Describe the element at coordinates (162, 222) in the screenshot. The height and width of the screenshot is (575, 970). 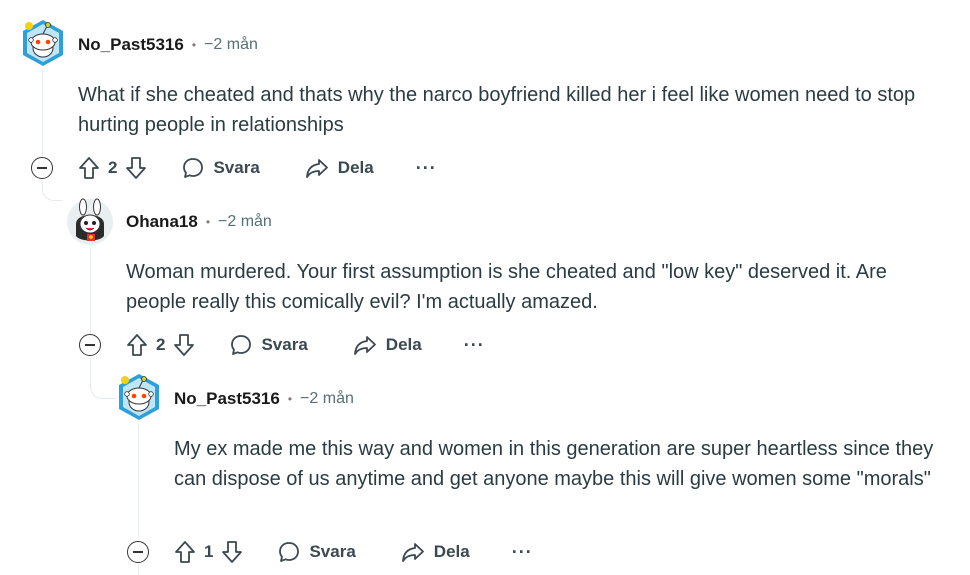
I see `username: Ohana18` at that location.